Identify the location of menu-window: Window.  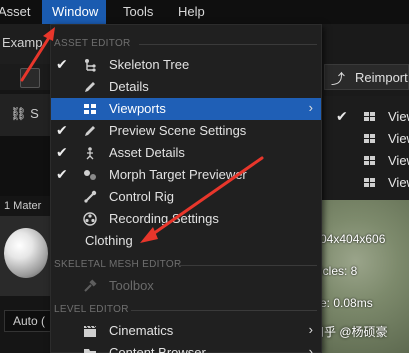
(74, 12).